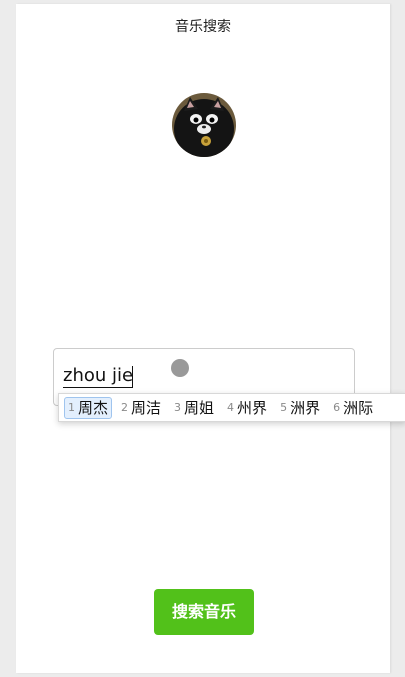 This screenshot has width=405, height=677. I want to click on ime-candidate-1: 1 周杰, so click(88, 407).